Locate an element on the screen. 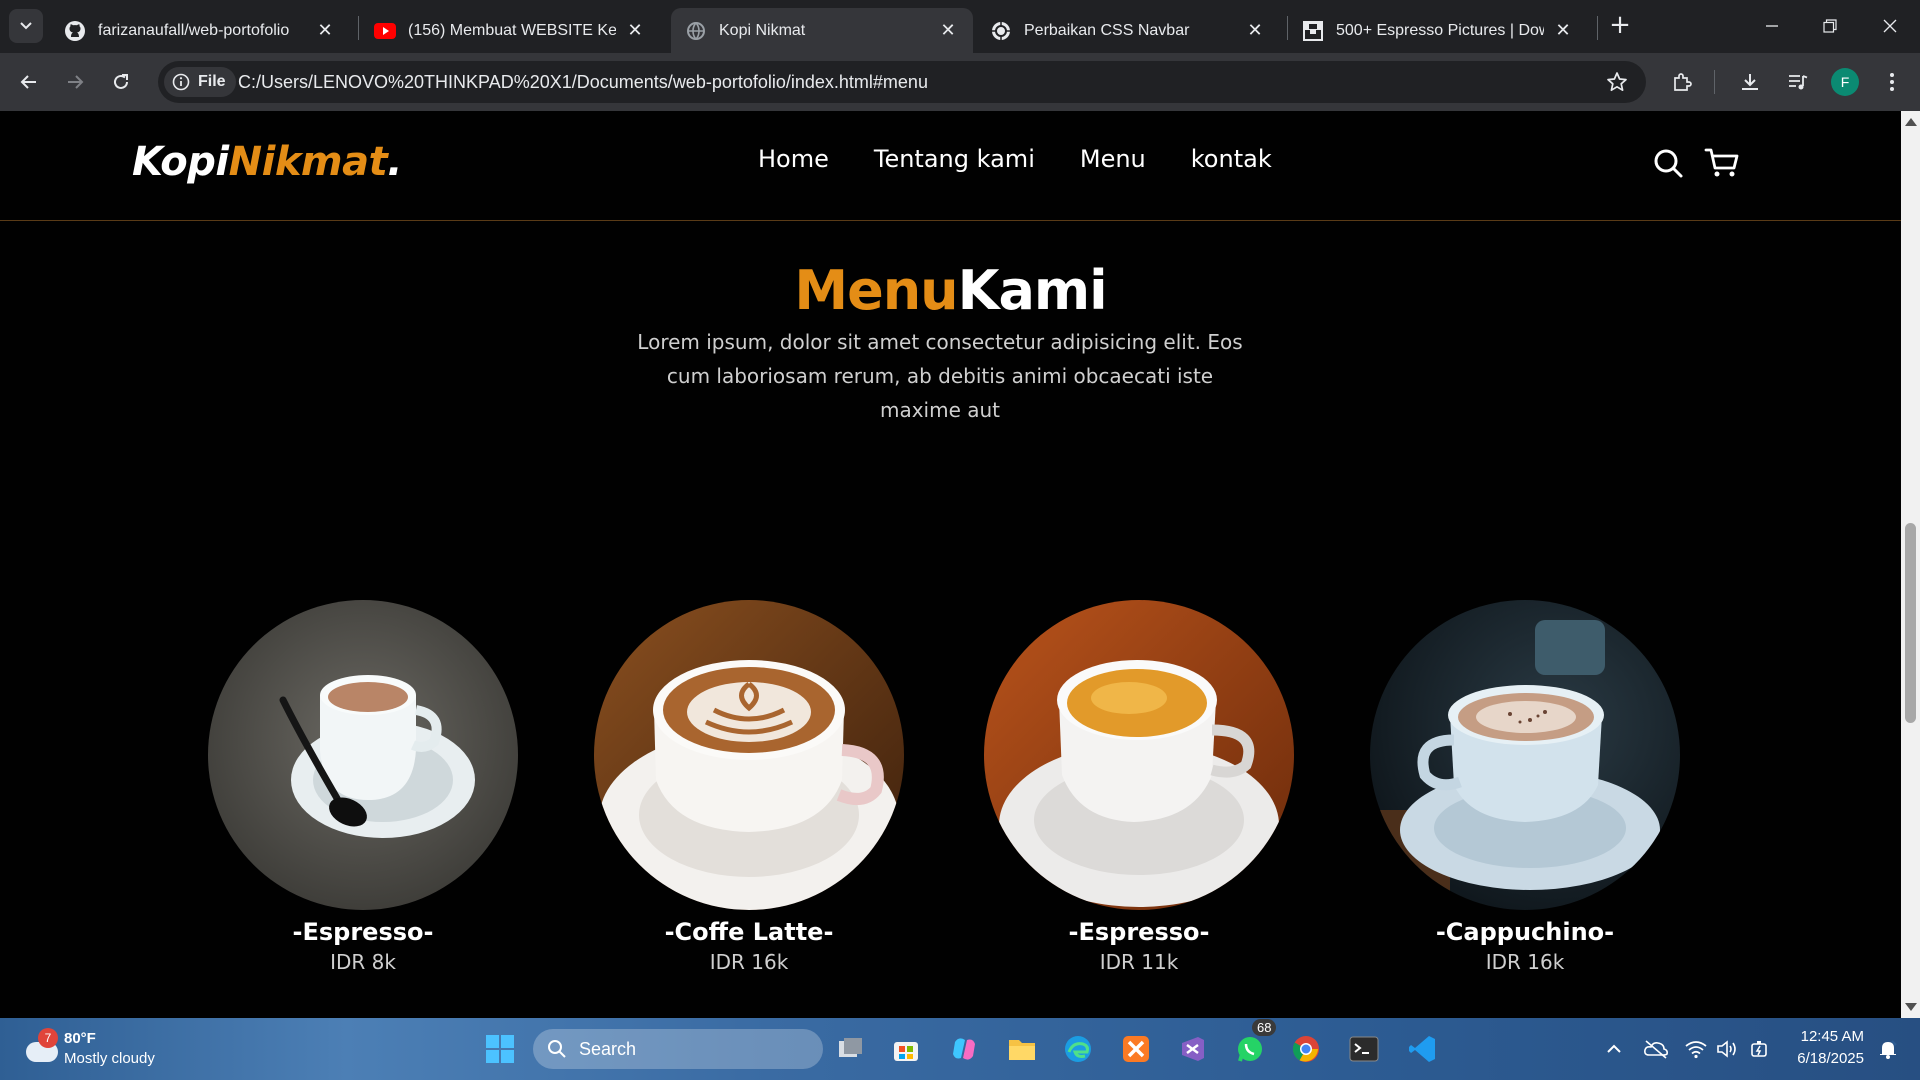  more-vertical-icon is located at coordinates (1892, 82).